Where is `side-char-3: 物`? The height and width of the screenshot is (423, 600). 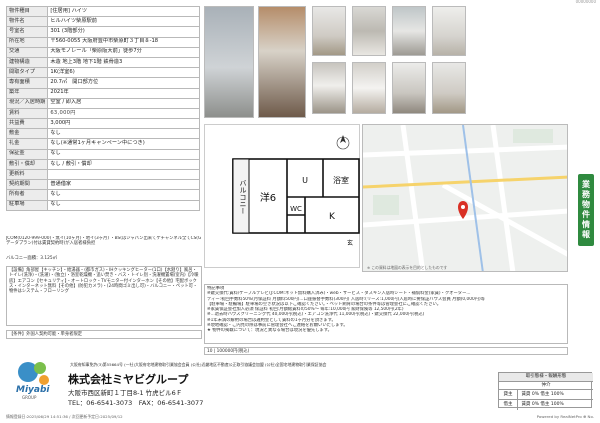
side-char-3: 物 is located at coordinates (586, 204).